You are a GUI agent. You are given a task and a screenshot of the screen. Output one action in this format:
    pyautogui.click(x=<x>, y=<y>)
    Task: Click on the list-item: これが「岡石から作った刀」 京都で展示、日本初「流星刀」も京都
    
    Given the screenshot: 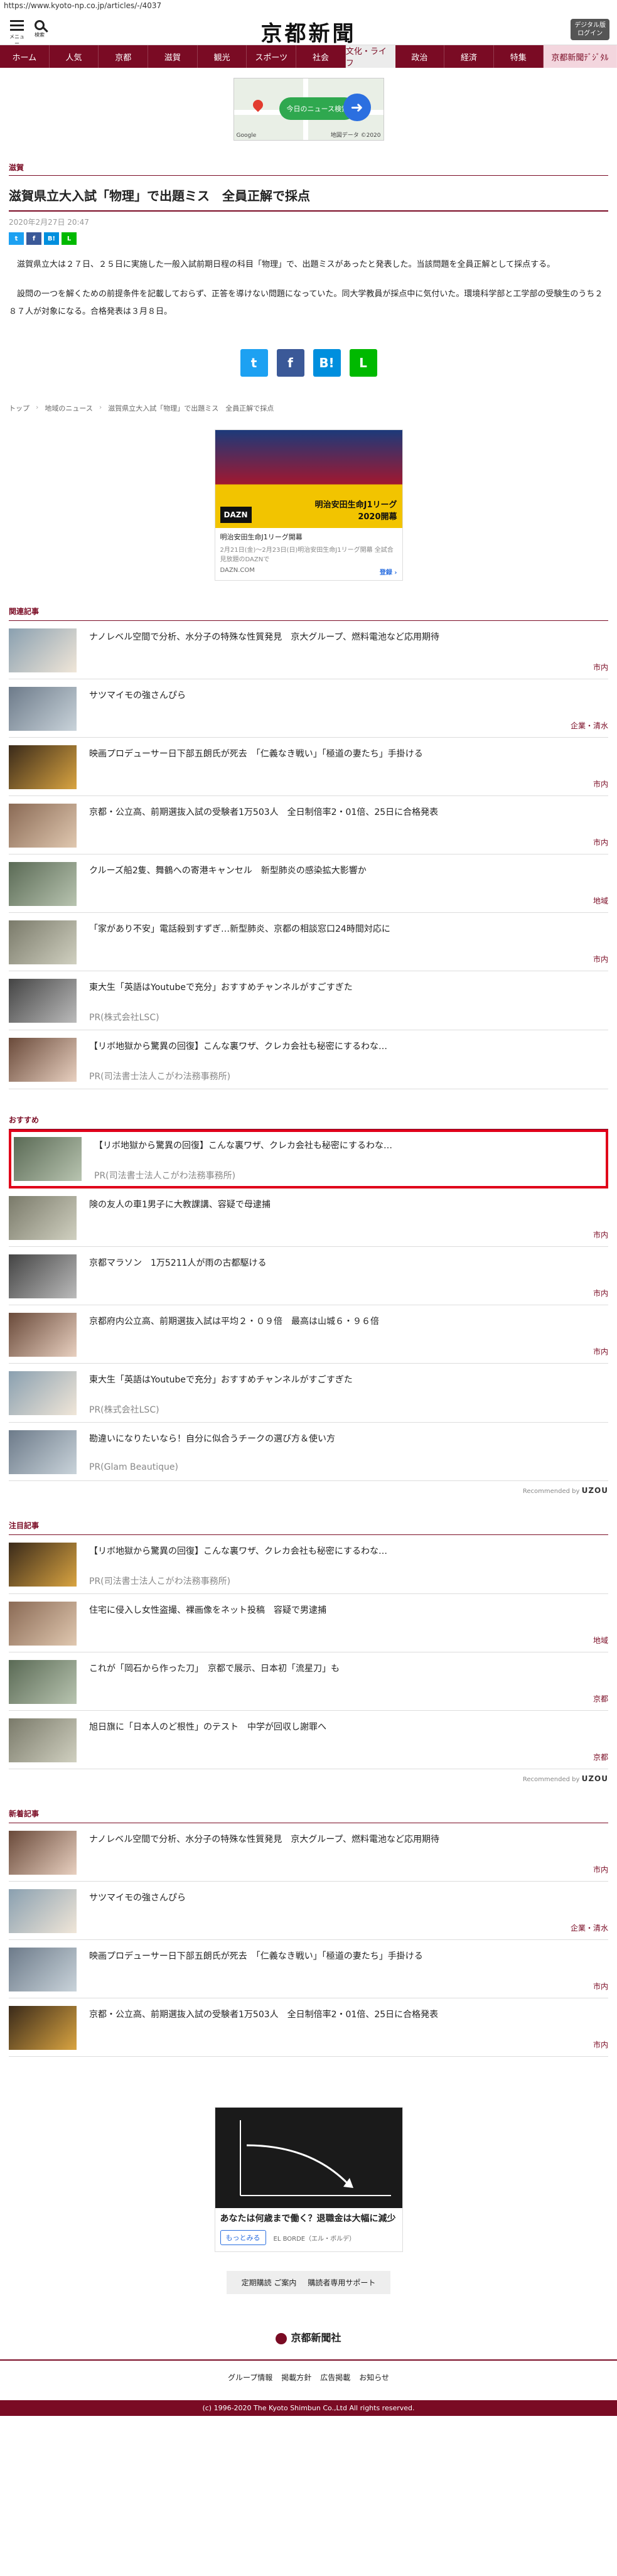 What is the action you would take?
    pyautogui.click(x=308, y=1681)
    